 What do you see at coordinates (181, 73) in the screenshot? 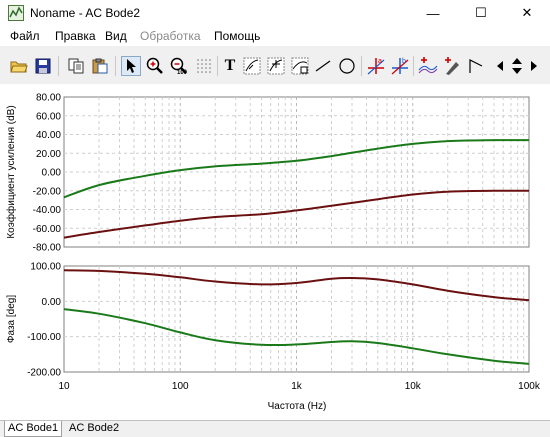
I see `zoom-100-label: 100` at bounding box center [181, 73].